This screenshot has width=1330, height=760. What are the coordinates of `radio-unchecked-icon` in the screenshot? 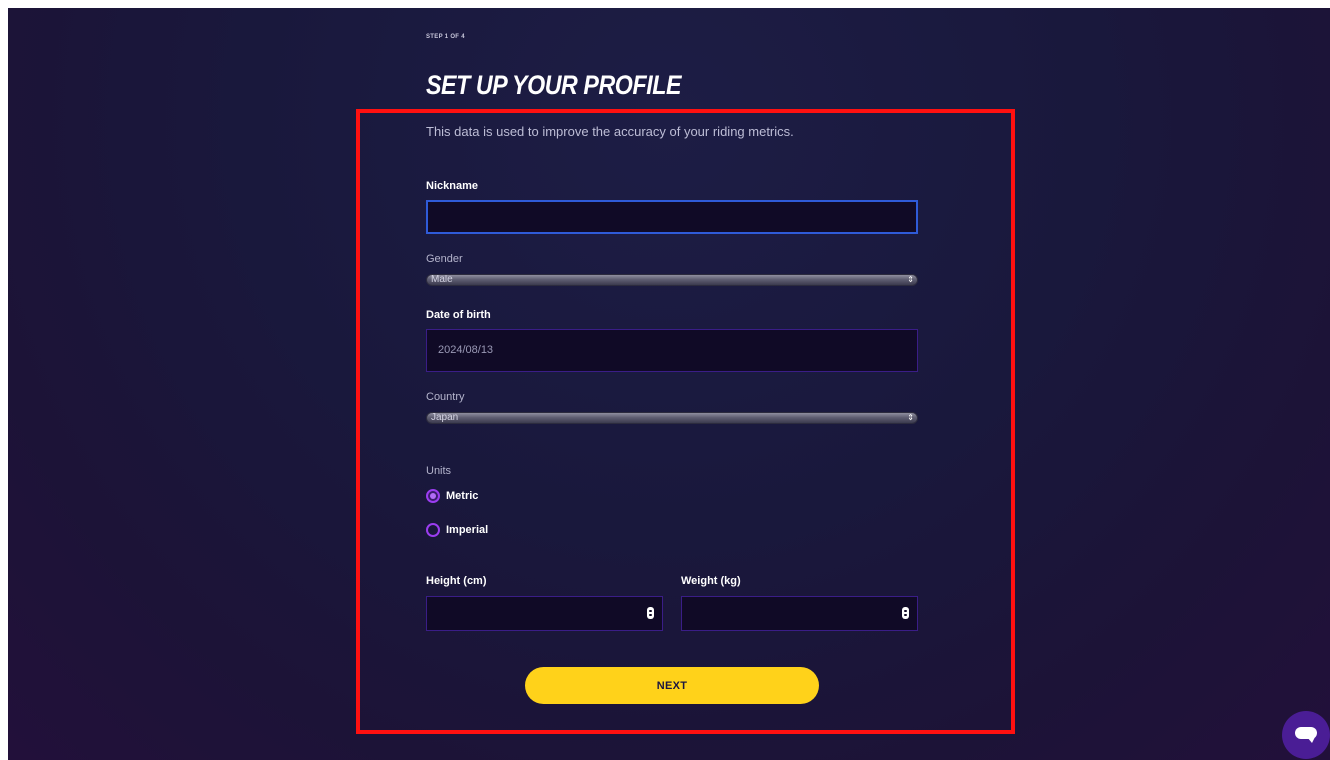 It's located at (433, 530).